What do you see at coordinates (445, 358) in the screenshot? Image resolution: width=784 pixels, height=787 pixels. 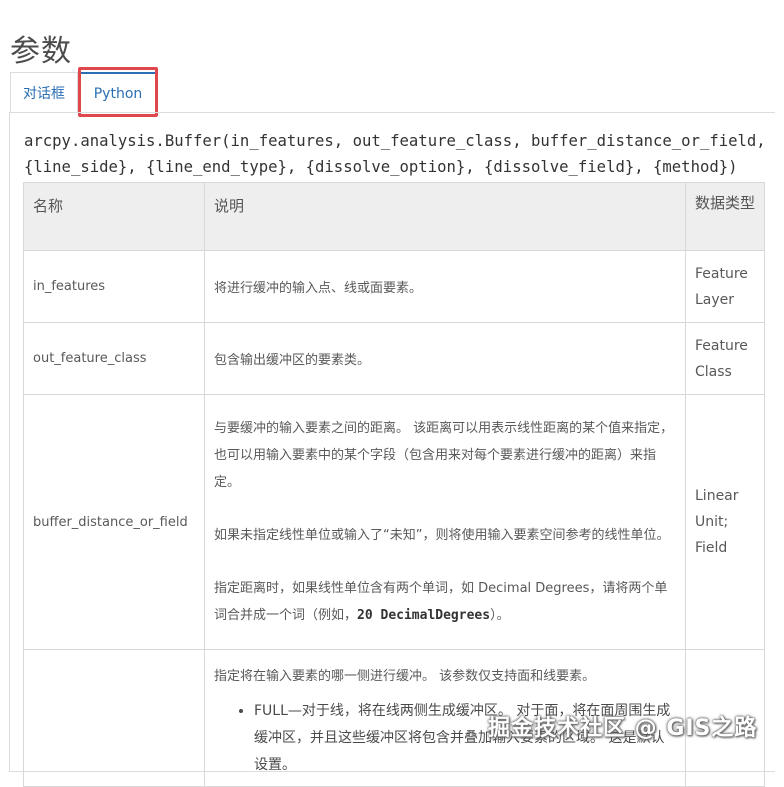 I see `param-description: 包含输出缓冲区的要素类。` at bounding box center [445, 358].